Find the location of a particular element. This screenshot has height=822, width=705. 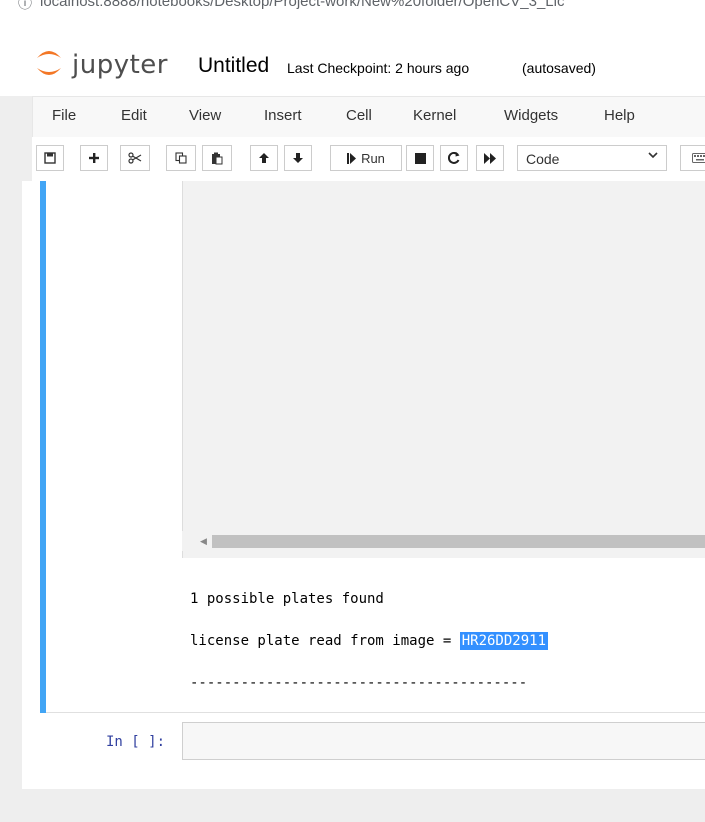

command-palette-button is located at coordinates (692, 158).